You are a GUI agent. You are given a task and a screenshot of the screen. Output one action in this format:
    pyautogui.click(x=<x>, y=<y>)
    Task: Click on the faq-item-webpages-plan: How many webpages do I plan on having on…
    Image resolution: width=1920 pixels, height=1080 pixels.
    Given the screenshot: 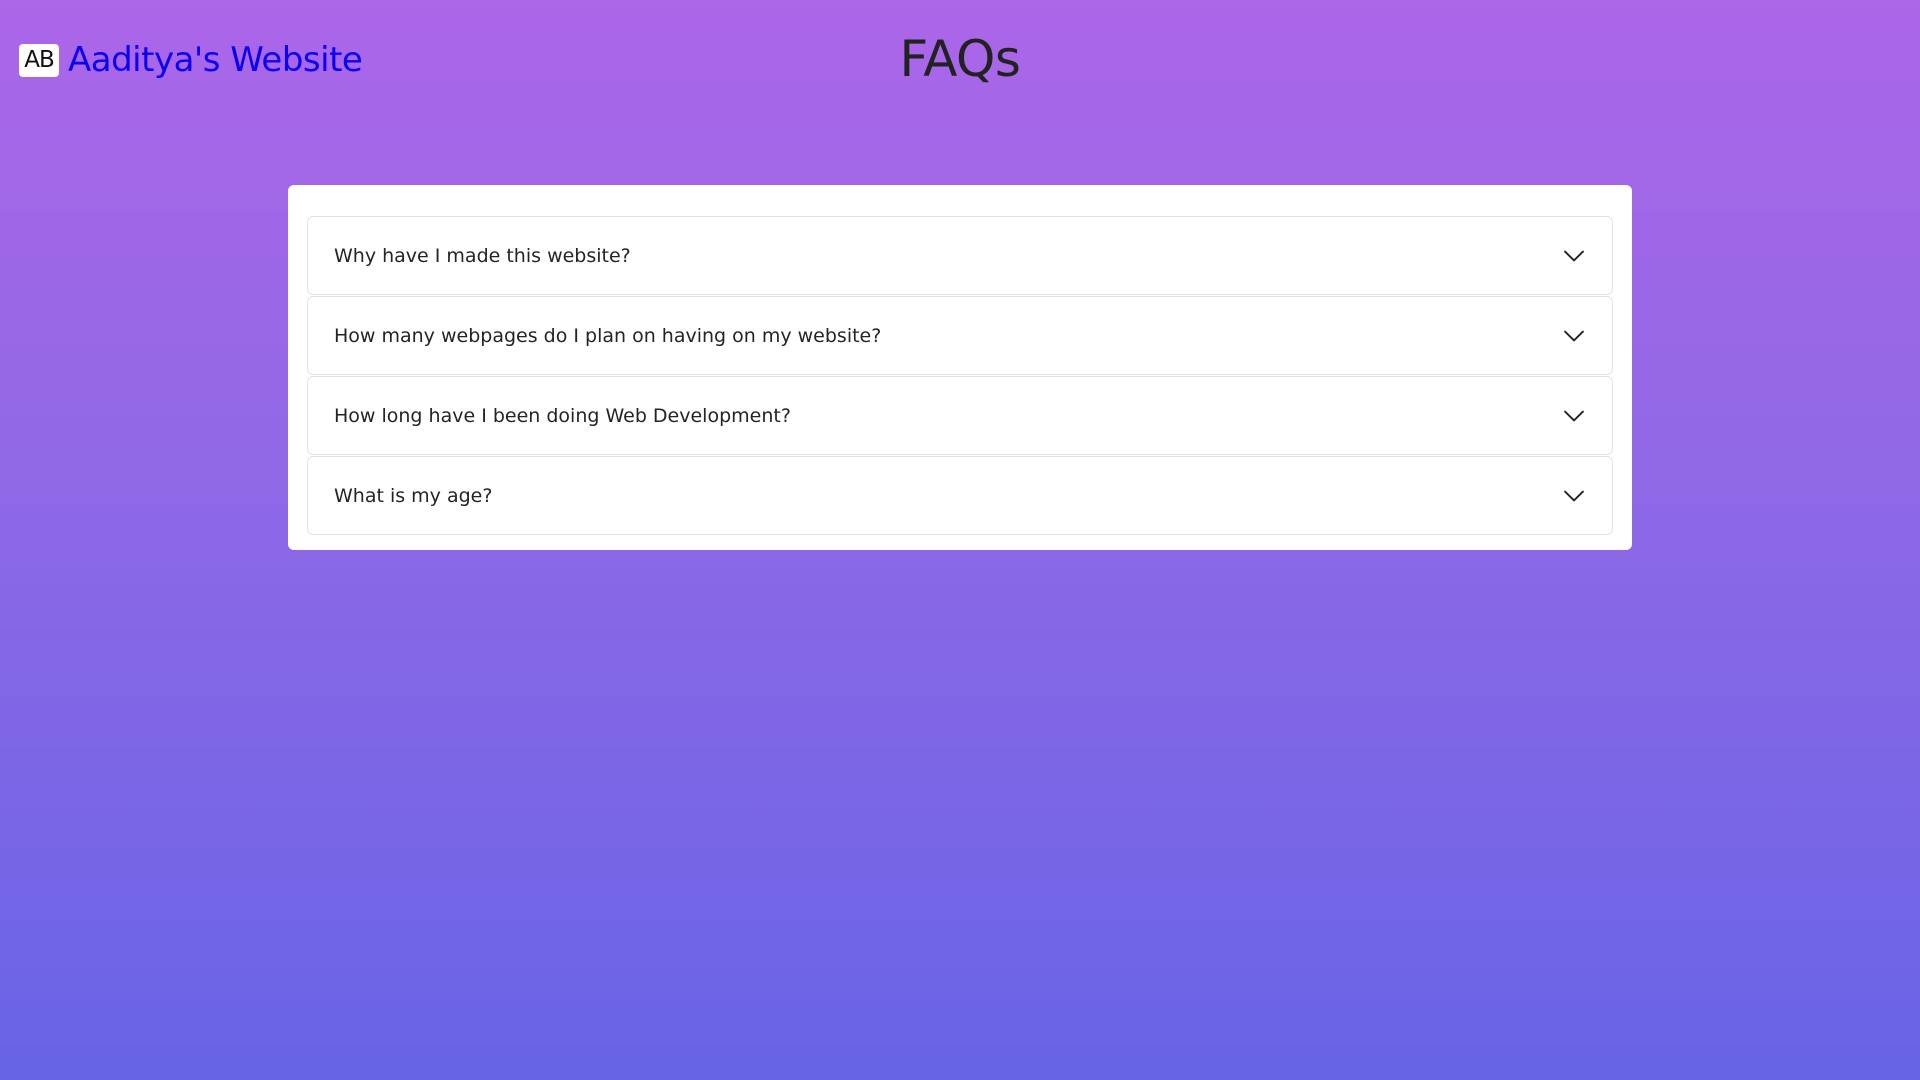 What is the action you would take?
    pyautogui.click(x=960, y=335)
    